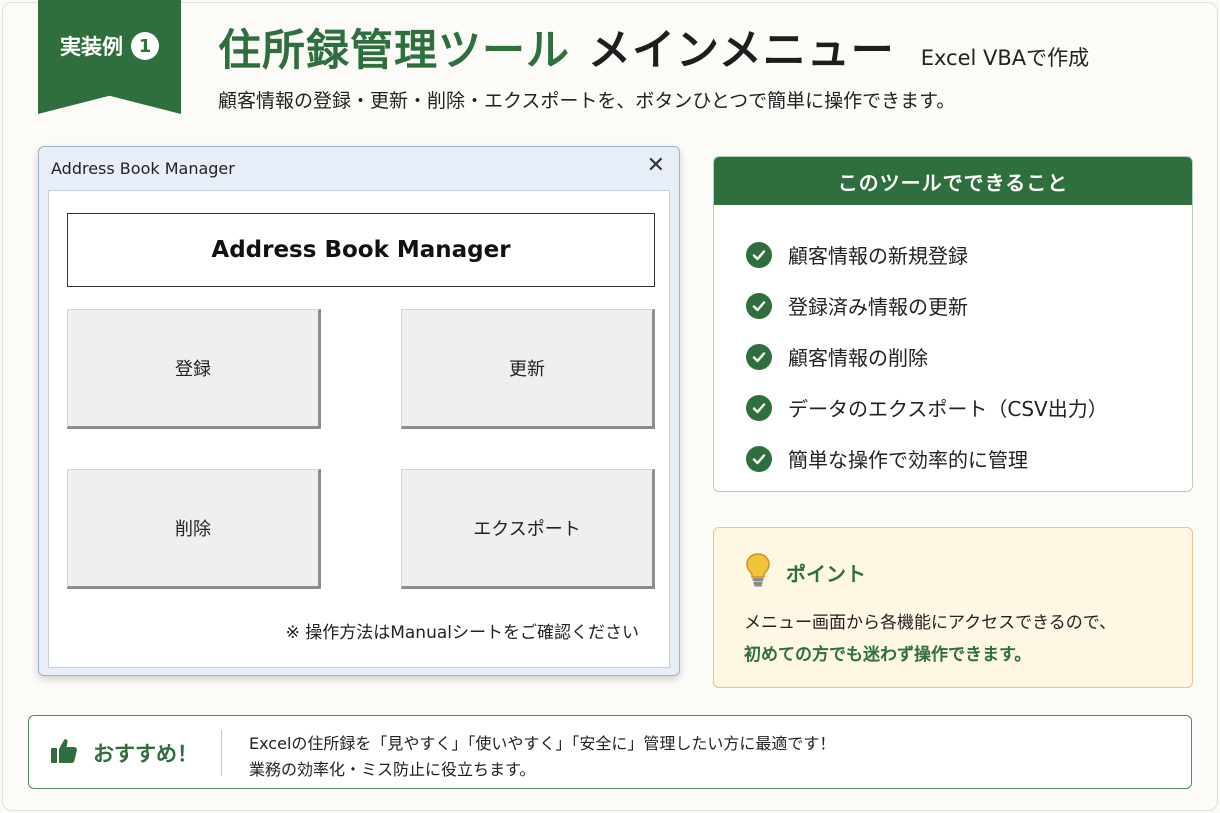 This screenshot has height=813, width=1220. I want to click on list-item: 顧客情報の新規登録, so click(969, 254).